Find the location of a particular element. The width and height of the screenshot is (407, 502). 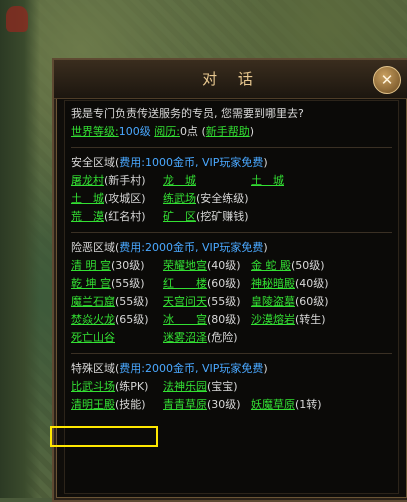

destination-note: (1转) is located at coordinates (308, 404).